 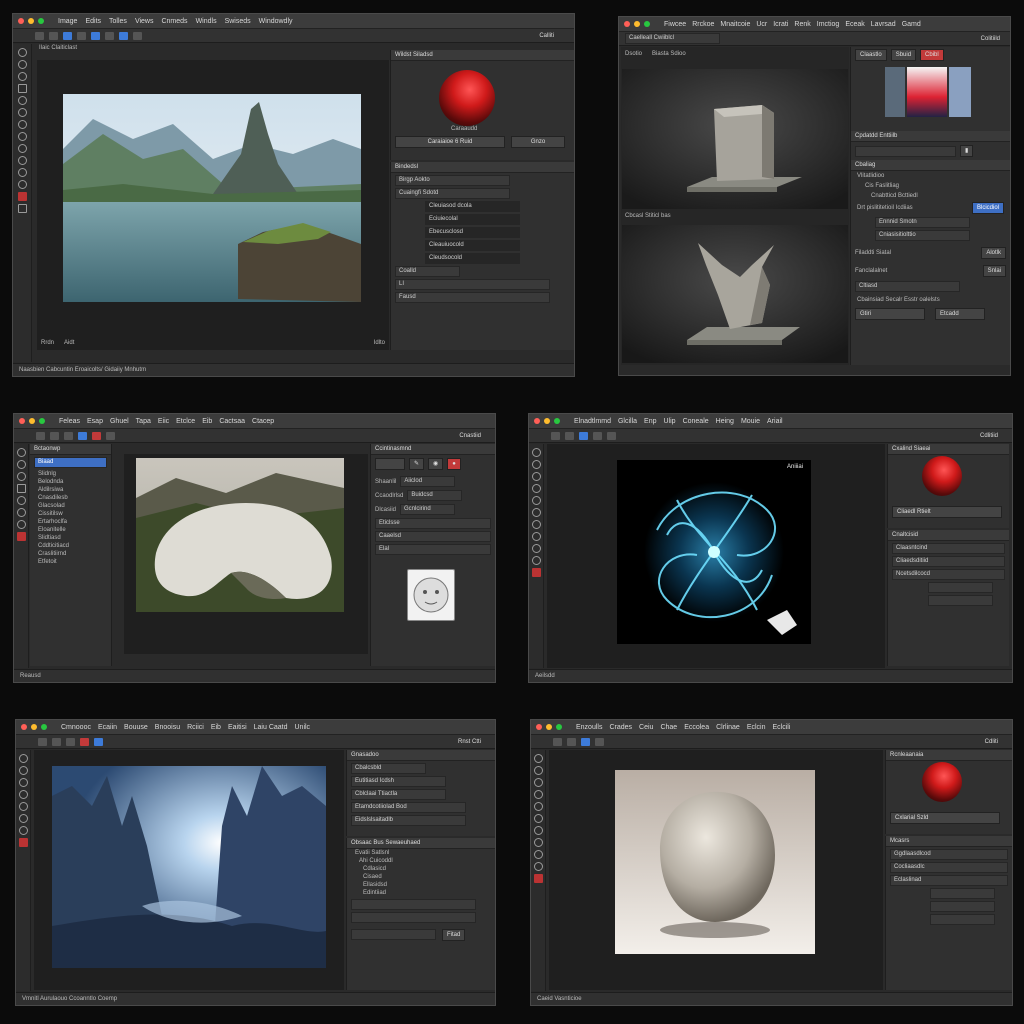 I want to click on etcadd-button: Etcadd, so click(x=960, y=314).